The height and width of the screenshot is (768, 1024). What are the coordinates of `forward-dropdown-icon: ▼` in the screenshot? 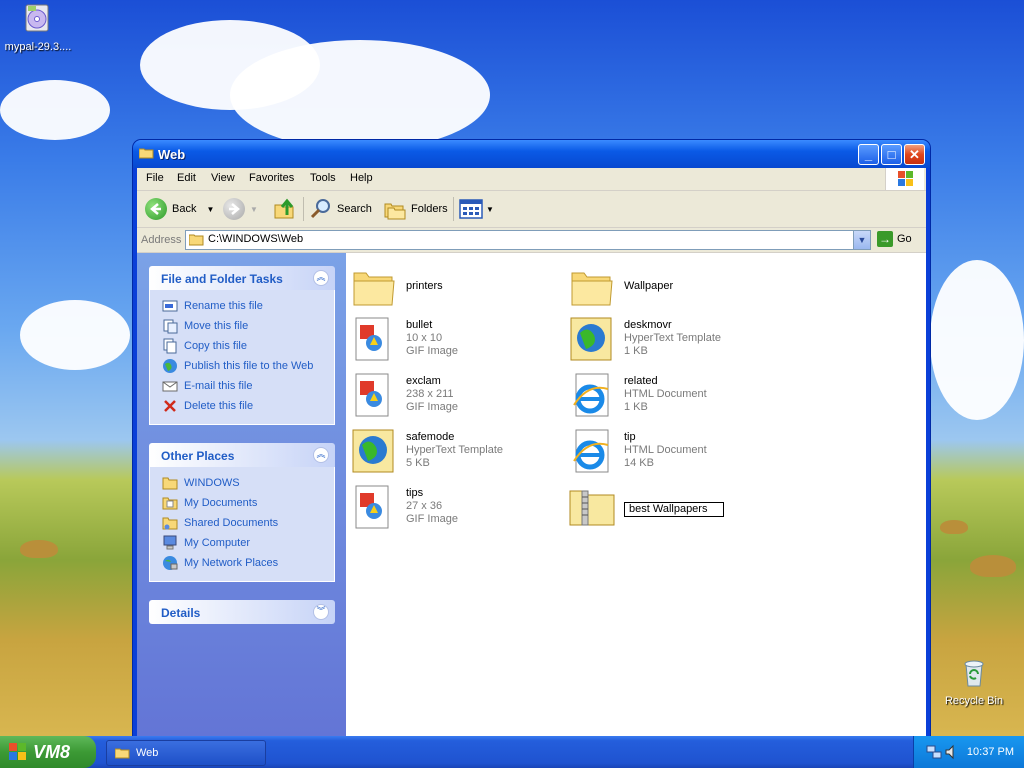 It's located at (254, 209).